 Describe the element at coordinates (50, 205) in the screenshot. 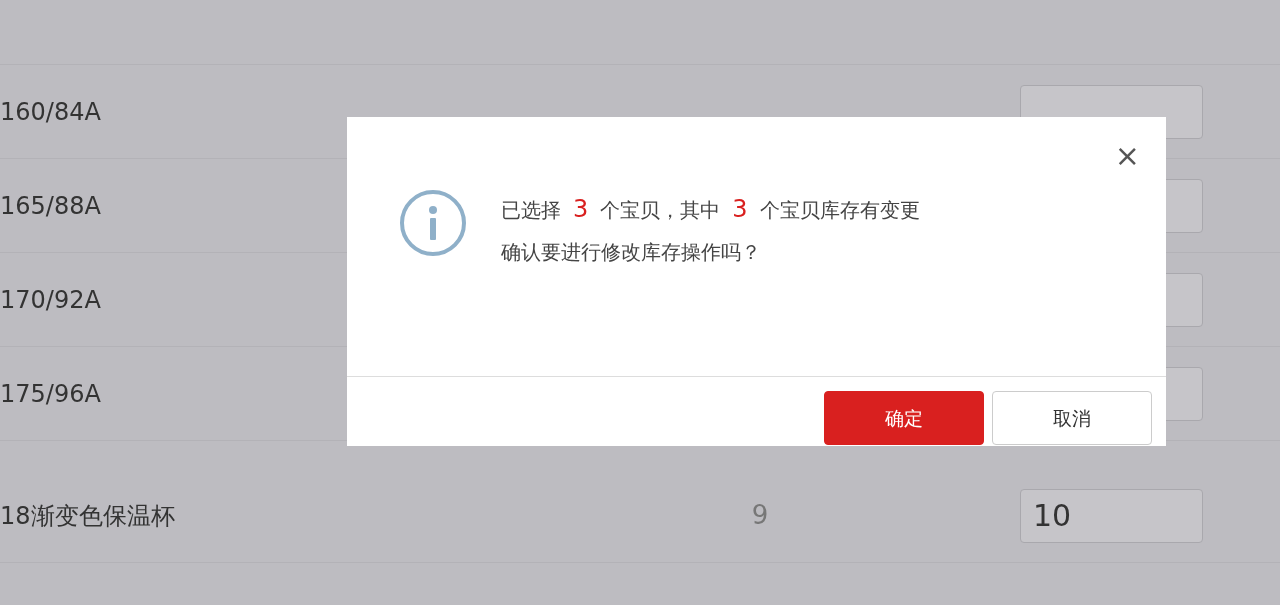

I see `size-label: 165/88A` at that location.